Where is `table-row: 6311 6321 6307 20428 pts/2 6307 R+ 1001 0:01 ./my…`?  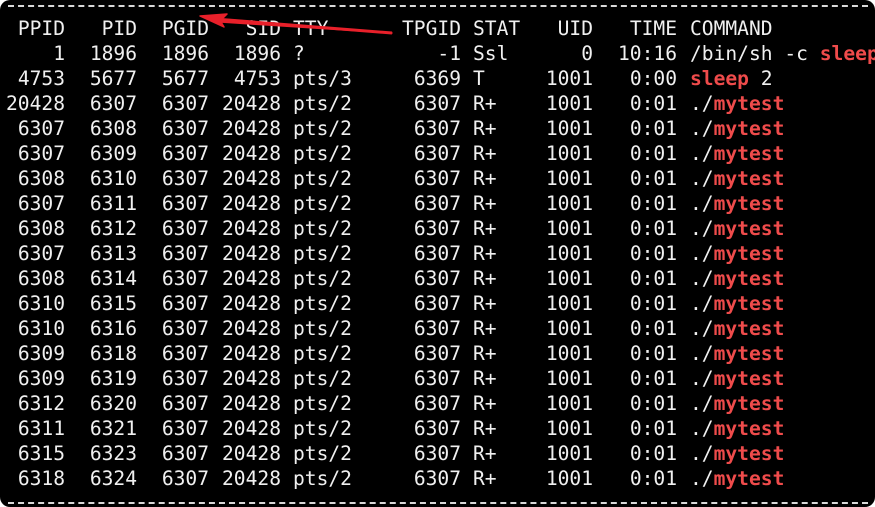
table-row: 6311 6321 6307 20428 pts/2 6307 R+ 1001 0:01 ./my… is located at coordinates (437, 428).